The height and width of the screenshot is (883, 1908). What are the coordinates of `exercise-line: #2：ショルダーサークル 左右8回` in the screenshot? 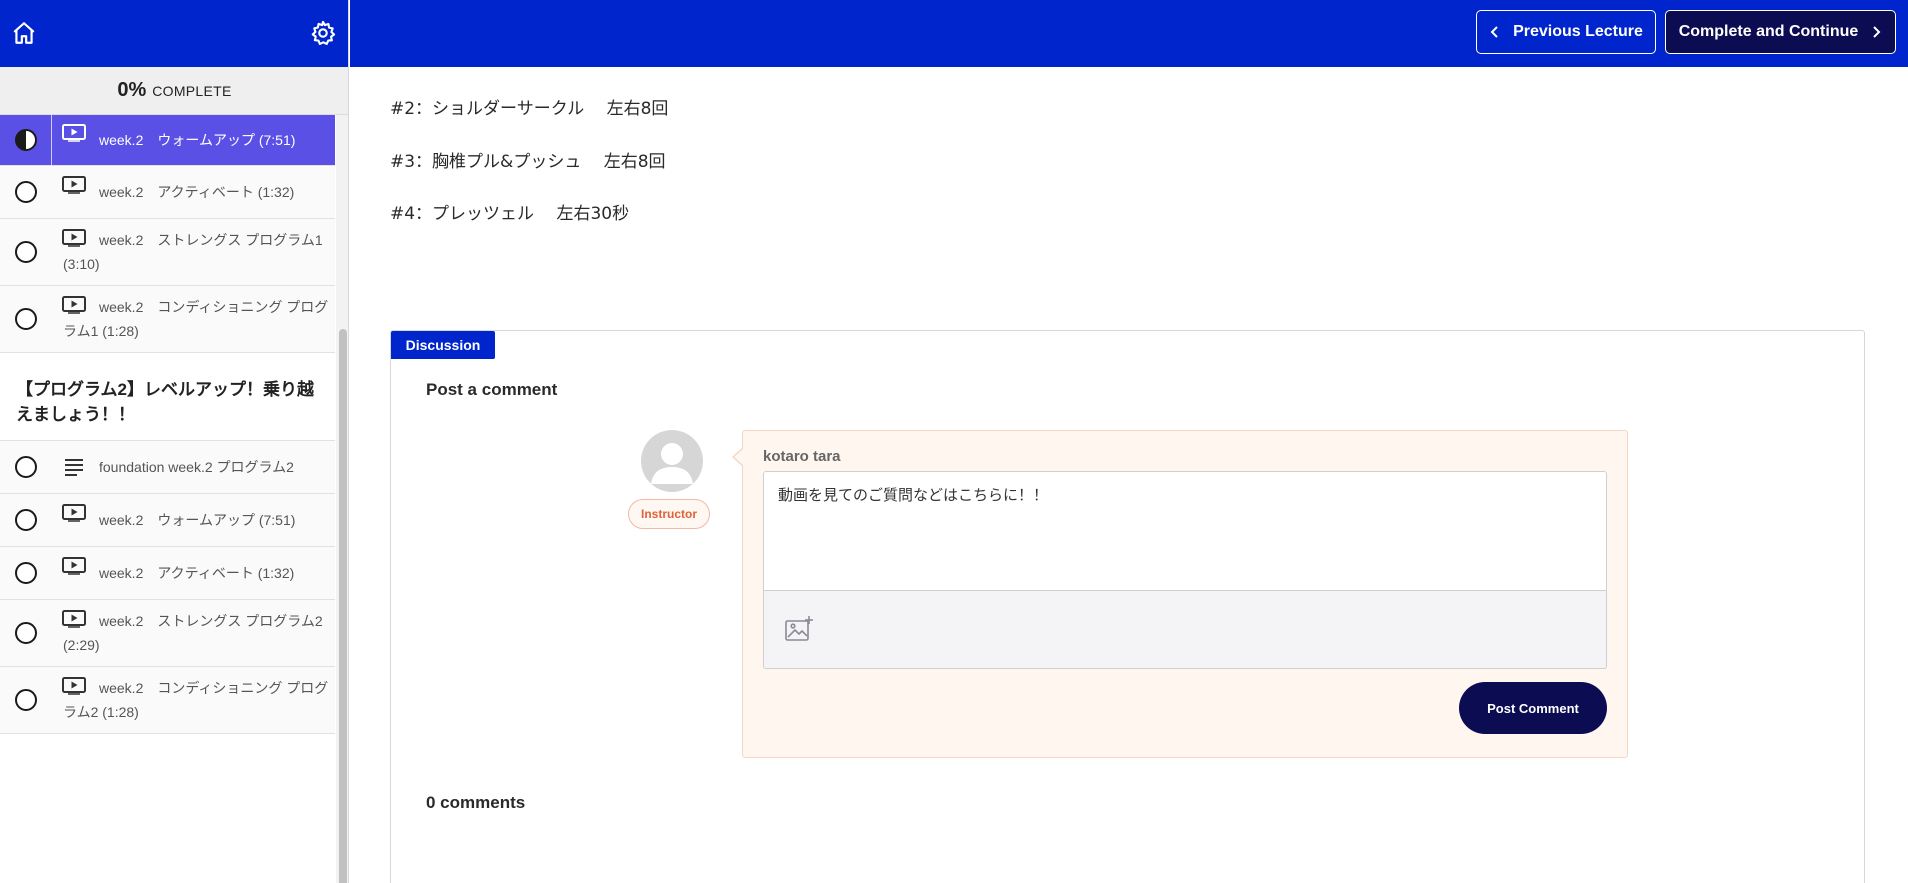 It's located at (529, 109).